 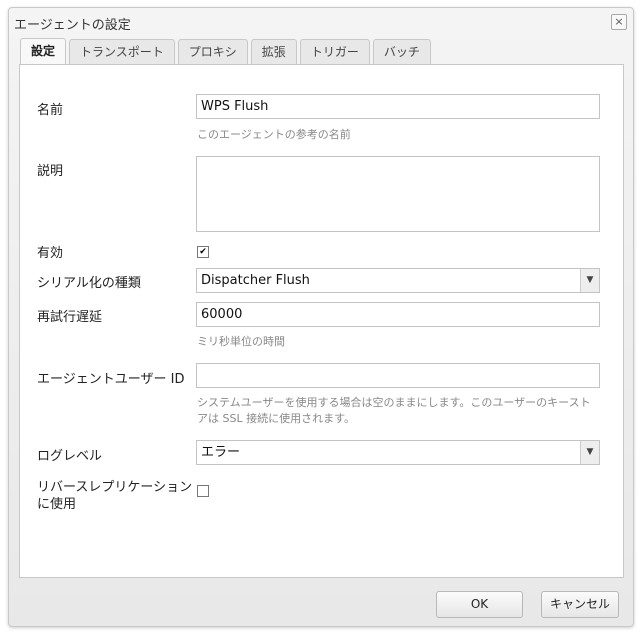 I want to click on ok-button: OK, so click(x=479, y=604).